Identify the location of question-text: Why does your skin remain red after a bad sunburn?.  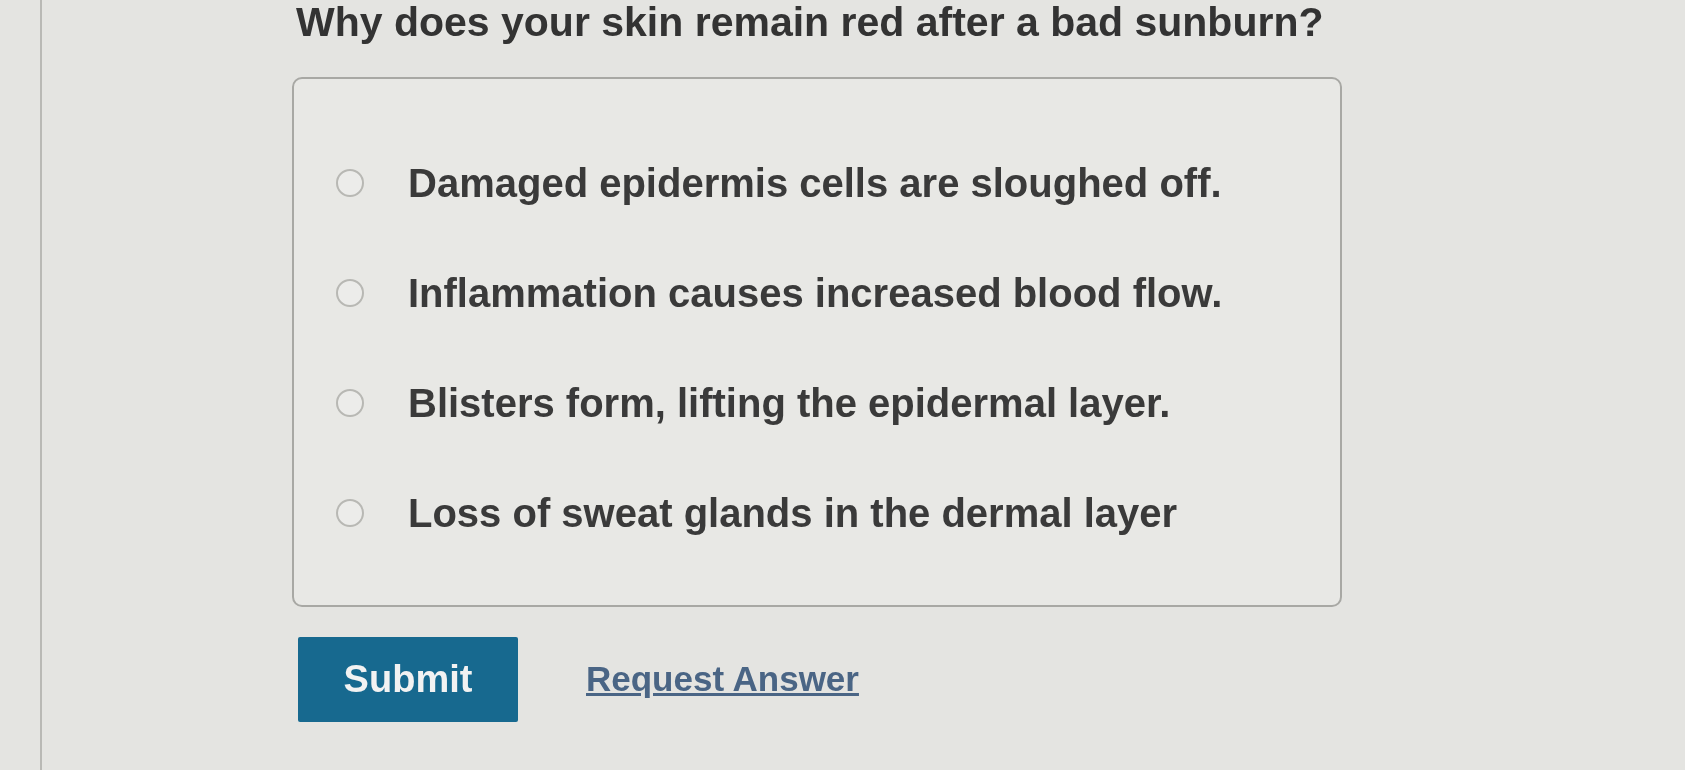
(810, 22).